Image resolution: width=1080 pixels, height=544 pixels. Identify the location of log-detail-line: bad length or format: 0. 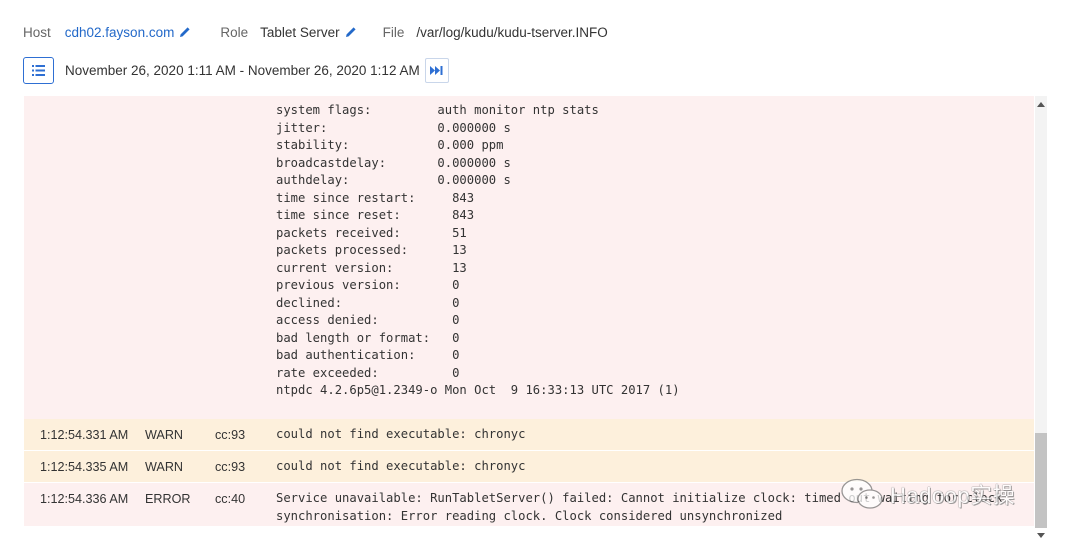
(368, 337).